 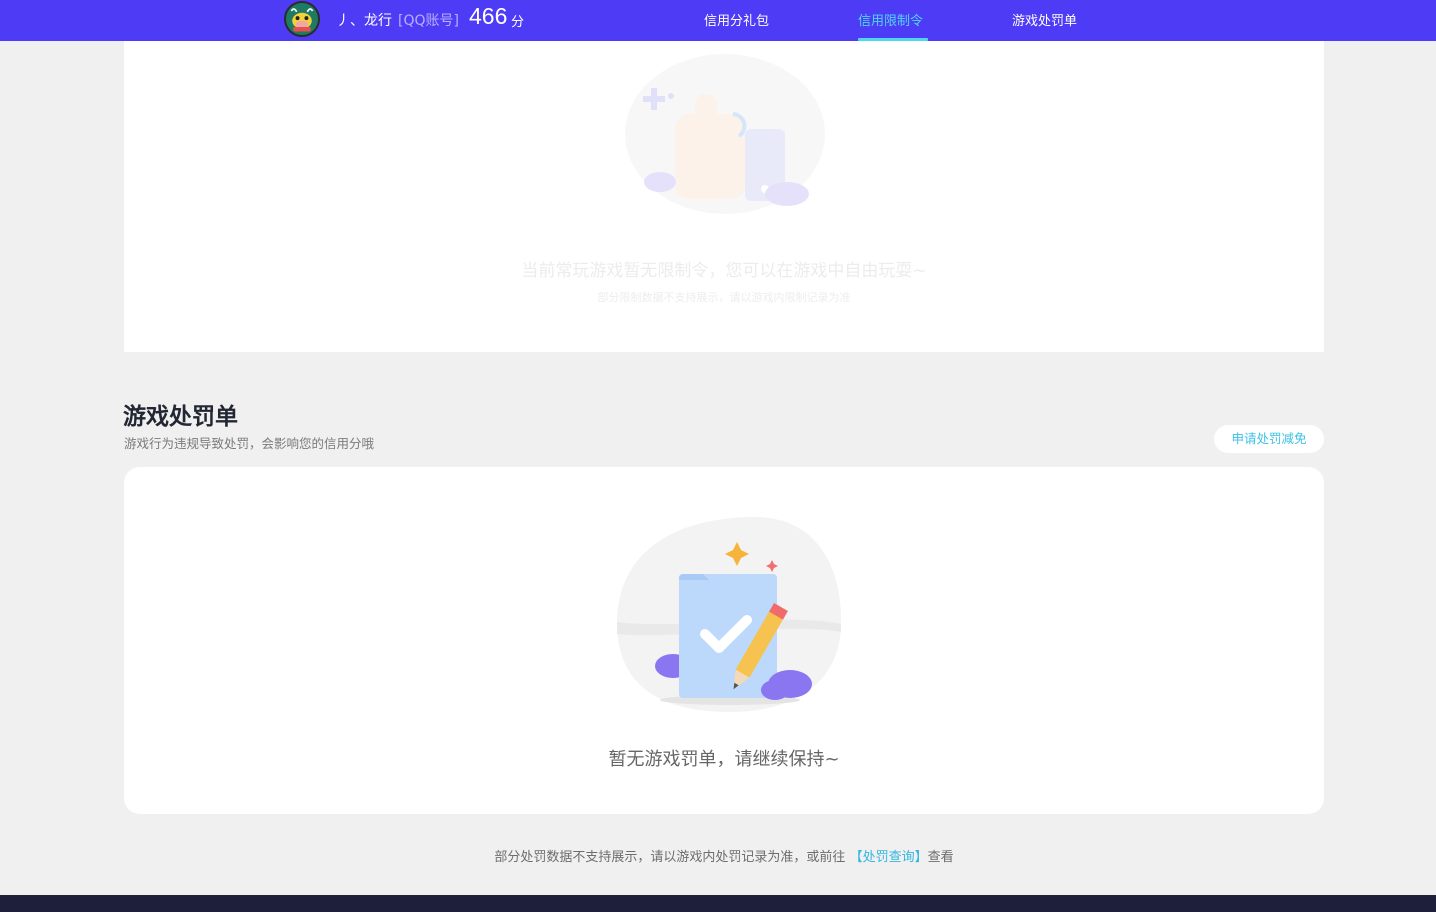 I want to click on tab-game-penalty-list: 游戏处罚单, so click(x=1044, y=19).